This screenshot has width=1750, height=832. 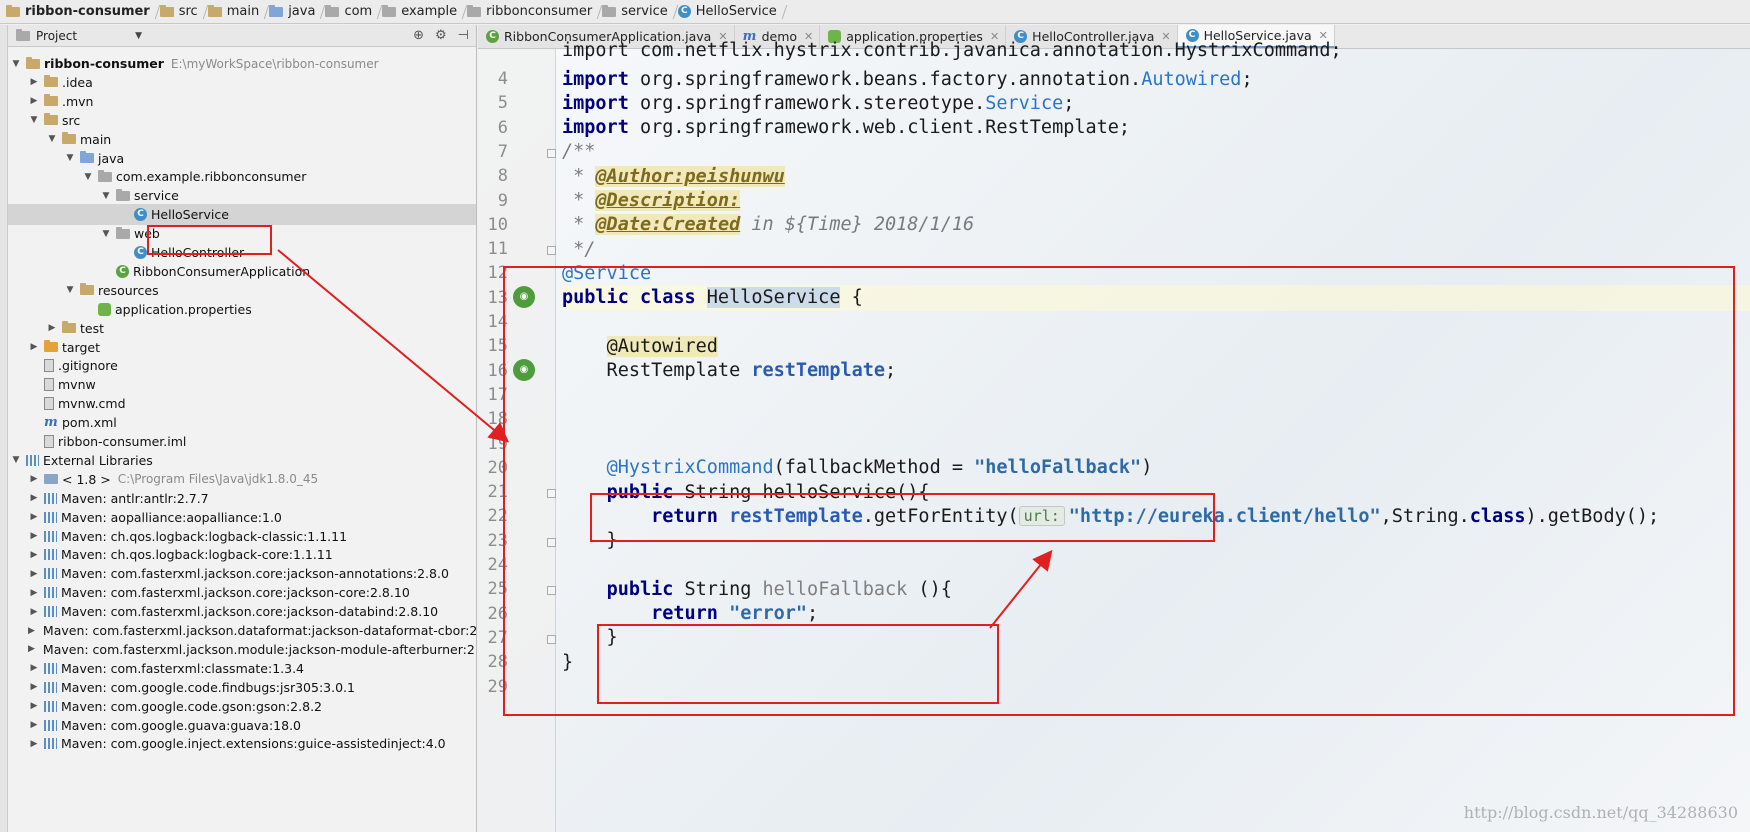 I want to click on breadcrumb-item: com, so click(x=349, y=11).